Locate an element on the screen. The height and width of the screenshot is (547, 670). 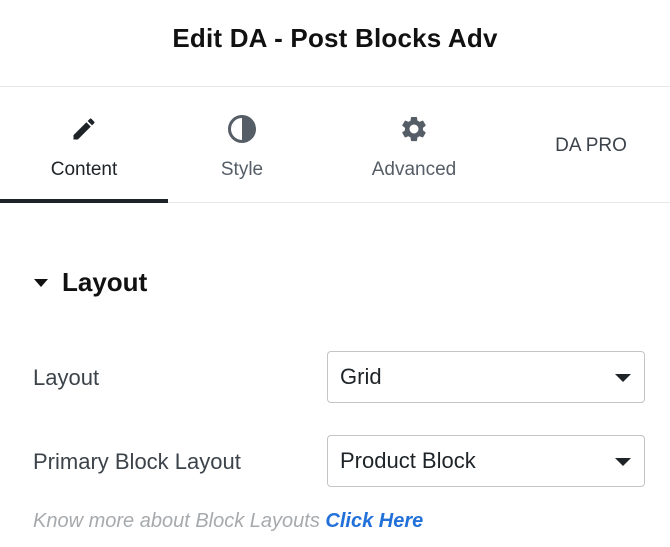
tab-style: Style is located at coordinates (242, 144).